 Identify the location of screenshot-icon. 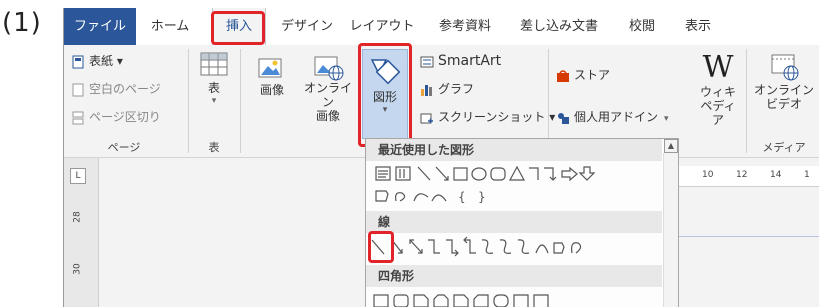
(426, 118).